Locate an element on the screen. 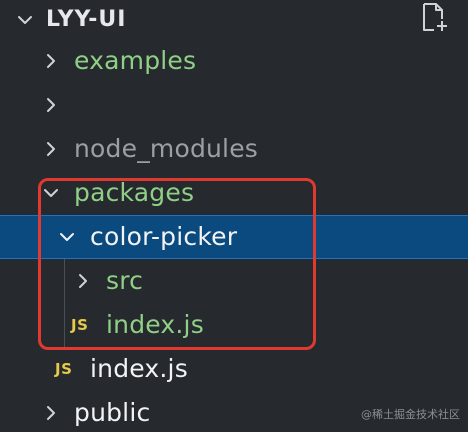 This screenshot has height=432, width=468. tree-item-label: public is located at coordinates (112, 412).